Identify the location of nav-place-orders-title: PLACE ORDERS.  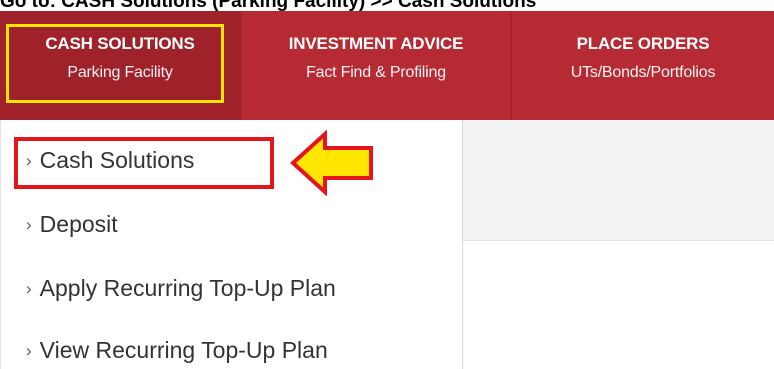
(643, 43).